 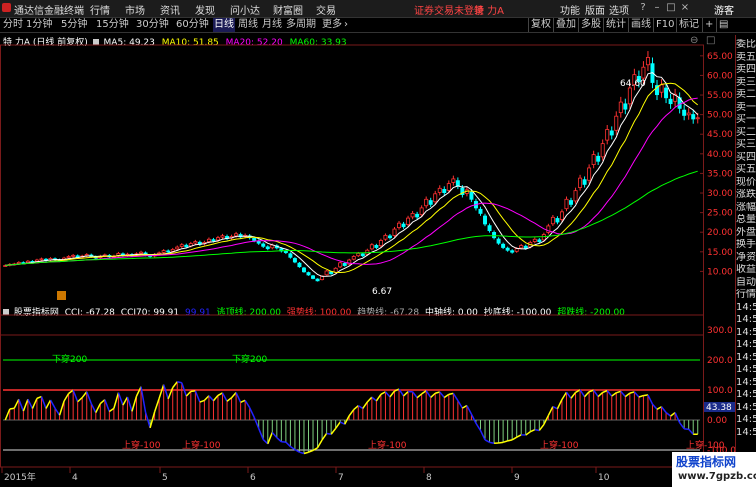 What do you see at coordinates (565, 25) in the screenshot?
I see `diejia-button: 叠加` at bounding box center [565, 25].